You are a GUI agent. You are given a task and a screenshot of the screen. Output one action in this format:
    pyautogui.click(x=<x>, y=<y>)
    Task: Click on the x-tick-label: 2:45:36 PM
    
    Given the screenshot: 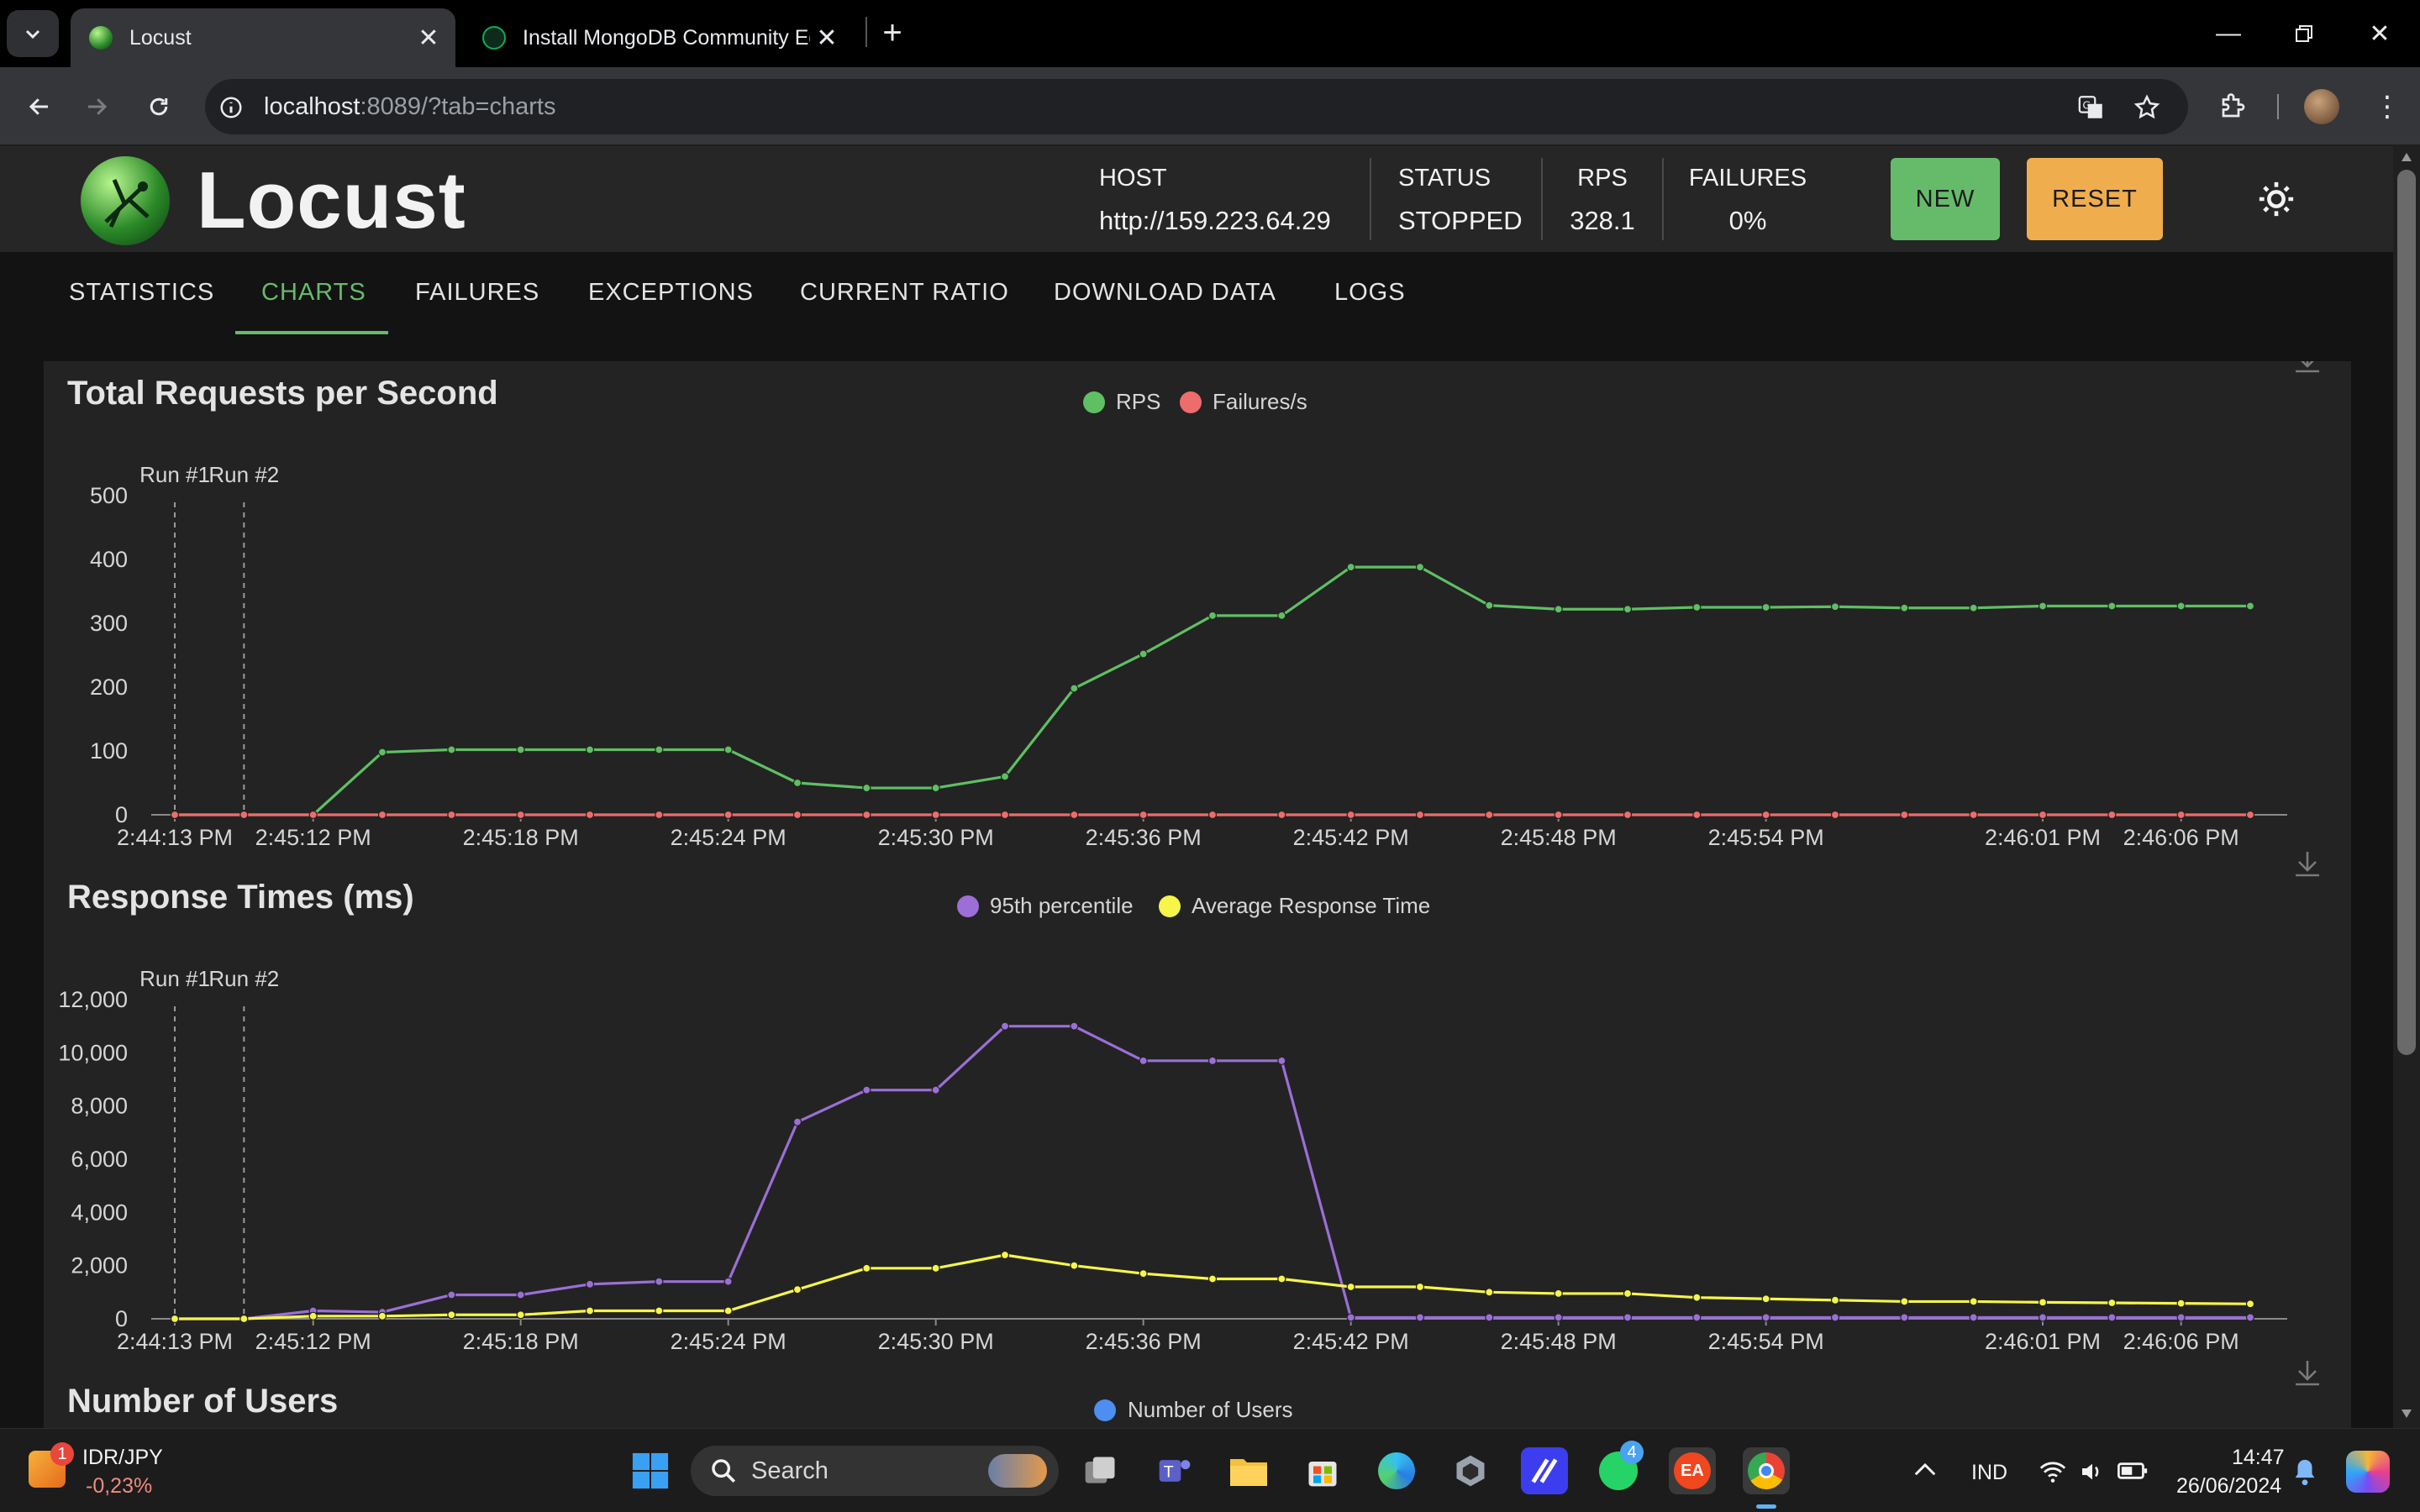 What is the action you would take?
    pyautogui.click(x=1144, y=837)
    